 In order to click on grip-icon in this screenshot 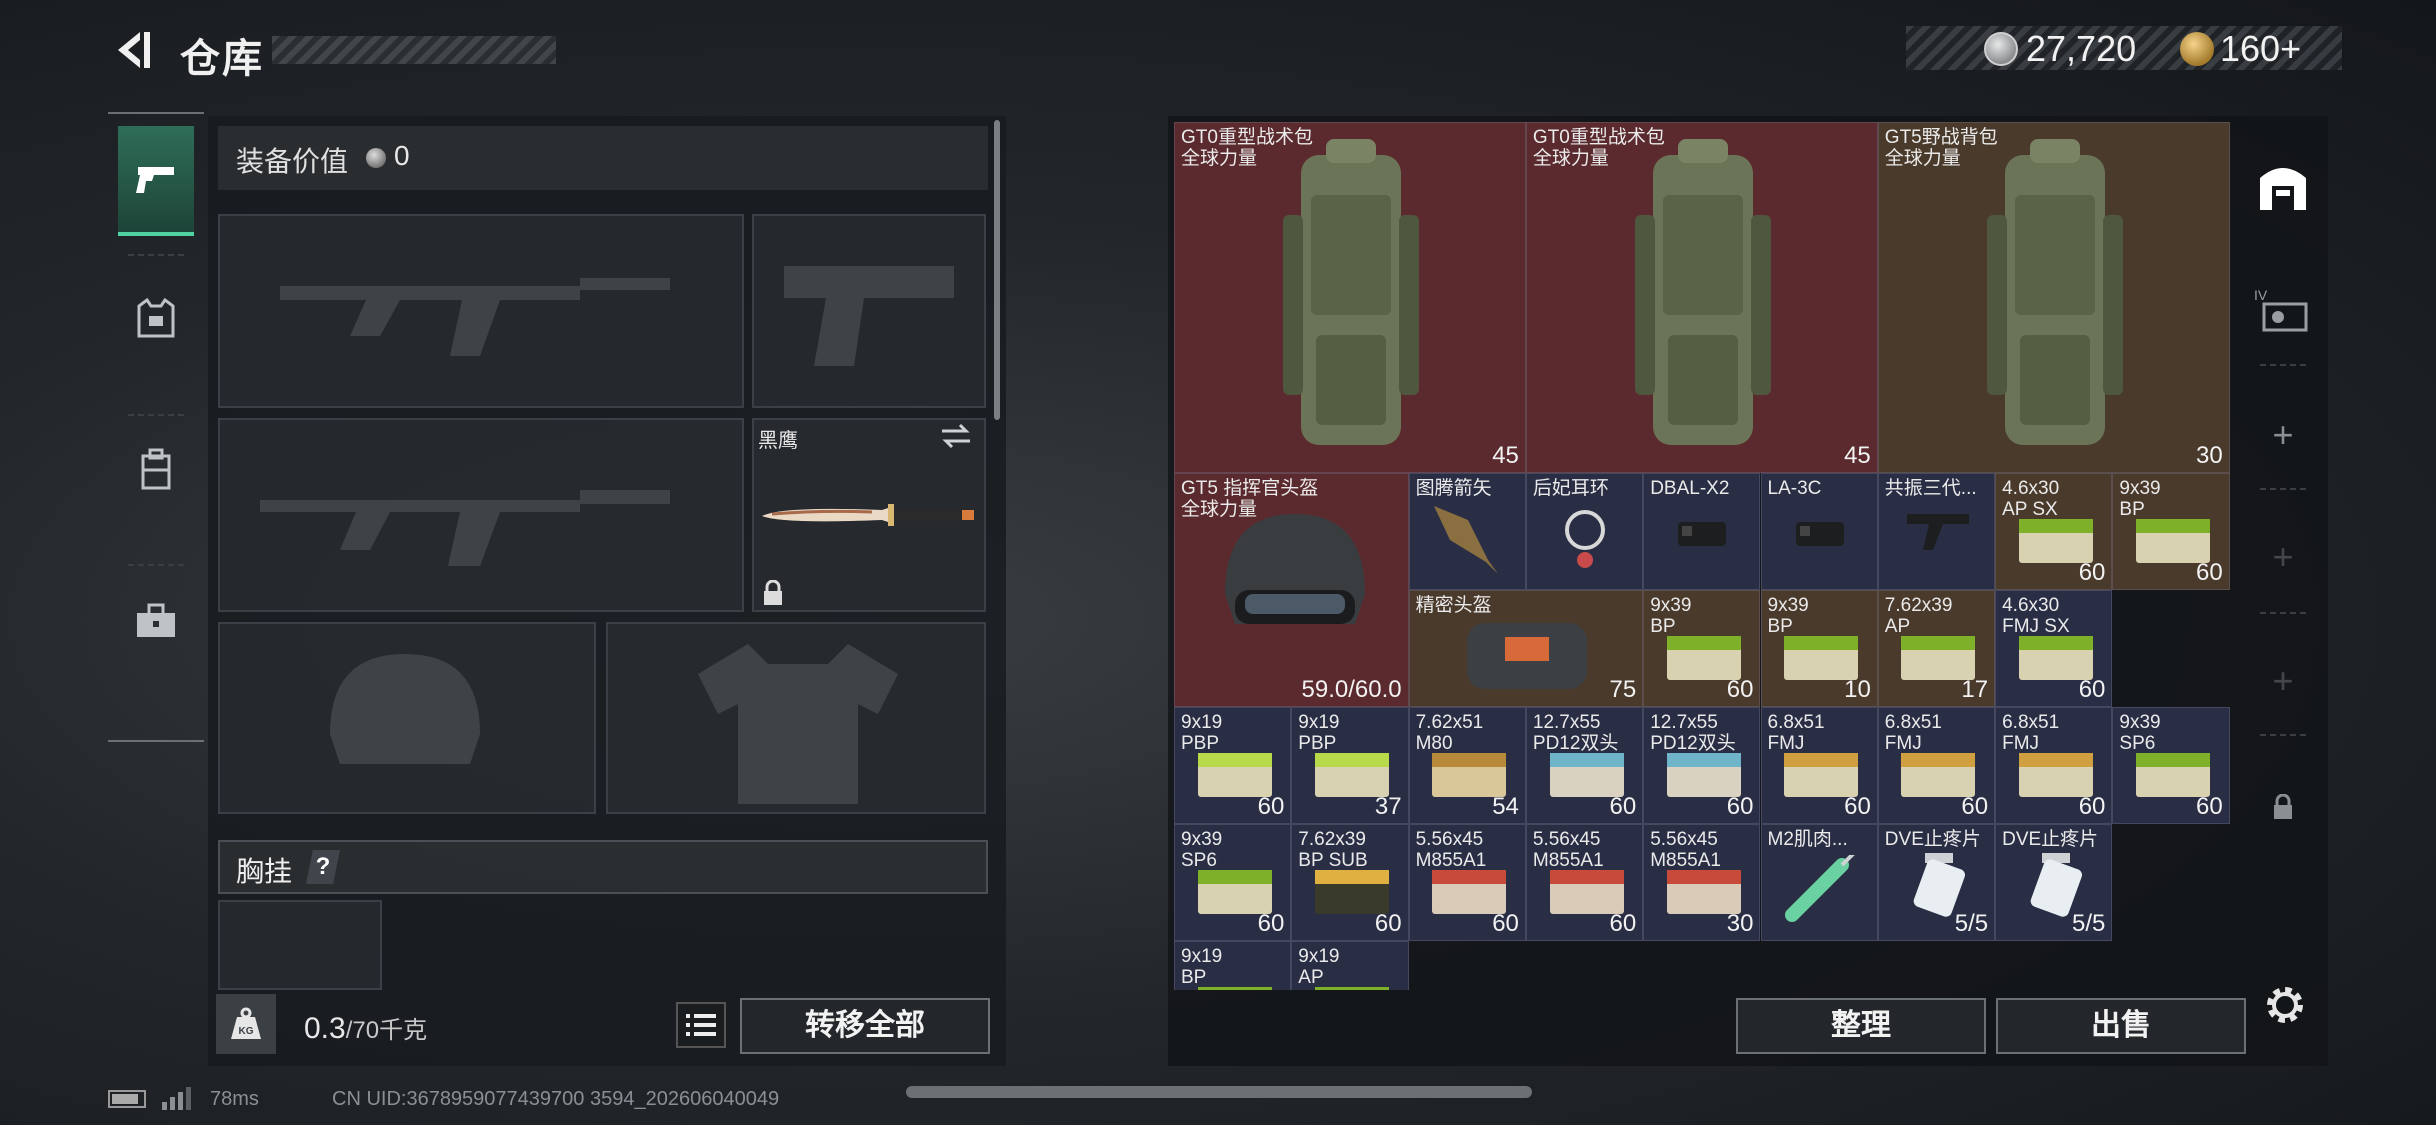, I will do `click(1937, 532)`.